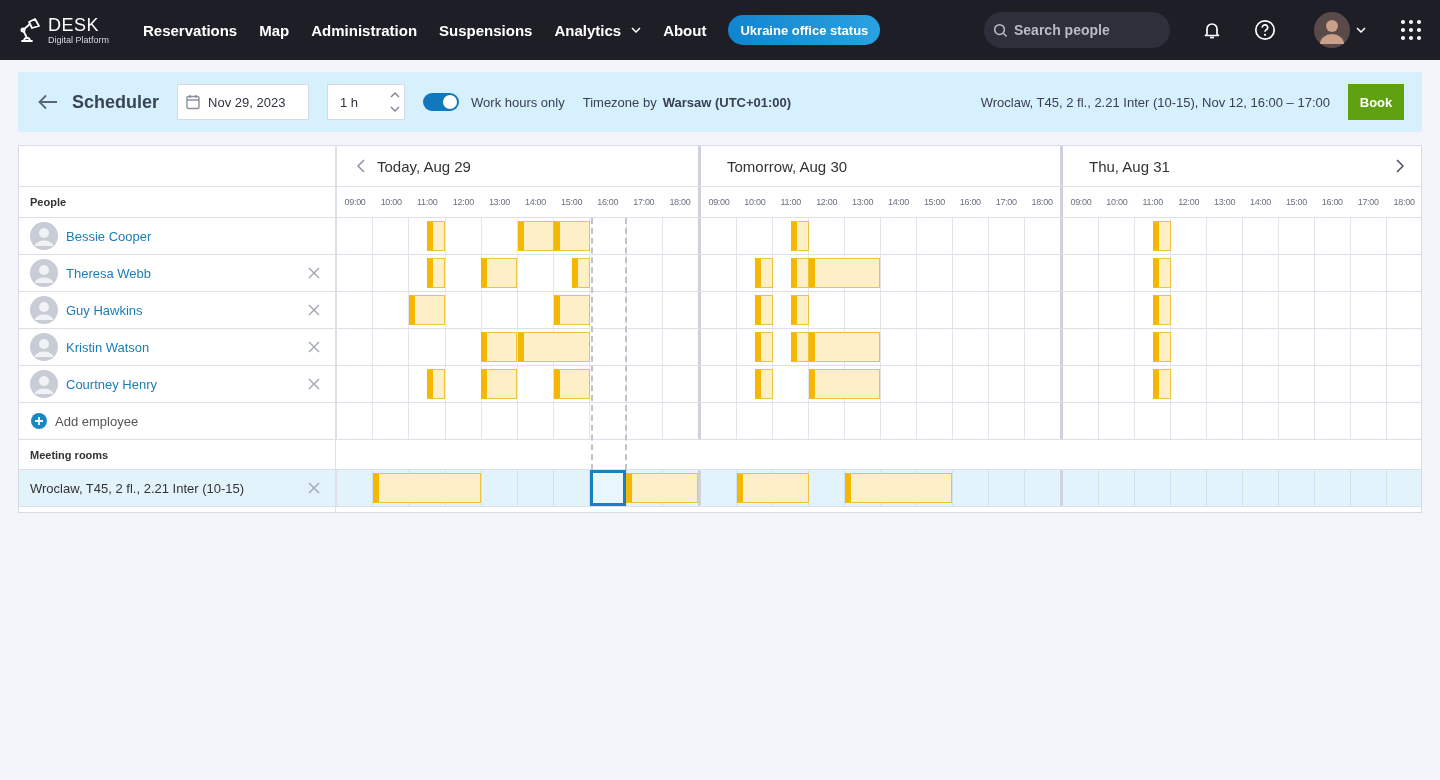 The image size is (1440, 780). I want to click on selected-time-slot, so click(607, 488).